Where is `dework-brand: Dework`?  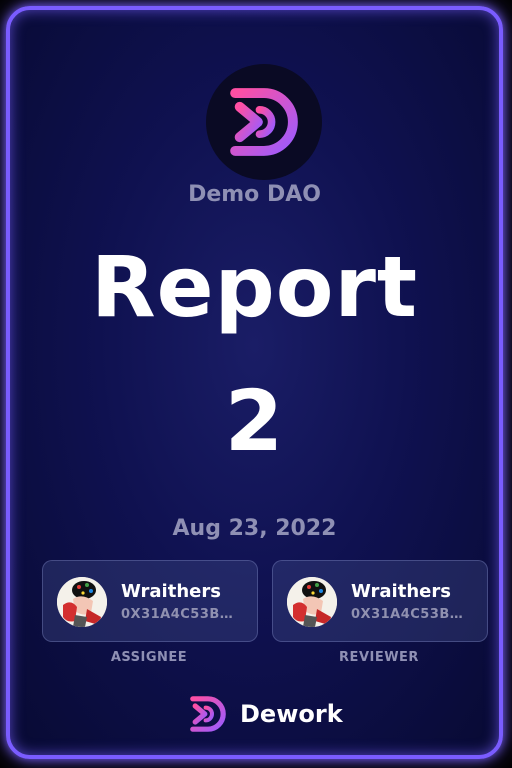
dework-brand: Dework is located at coordinates (265, 714).